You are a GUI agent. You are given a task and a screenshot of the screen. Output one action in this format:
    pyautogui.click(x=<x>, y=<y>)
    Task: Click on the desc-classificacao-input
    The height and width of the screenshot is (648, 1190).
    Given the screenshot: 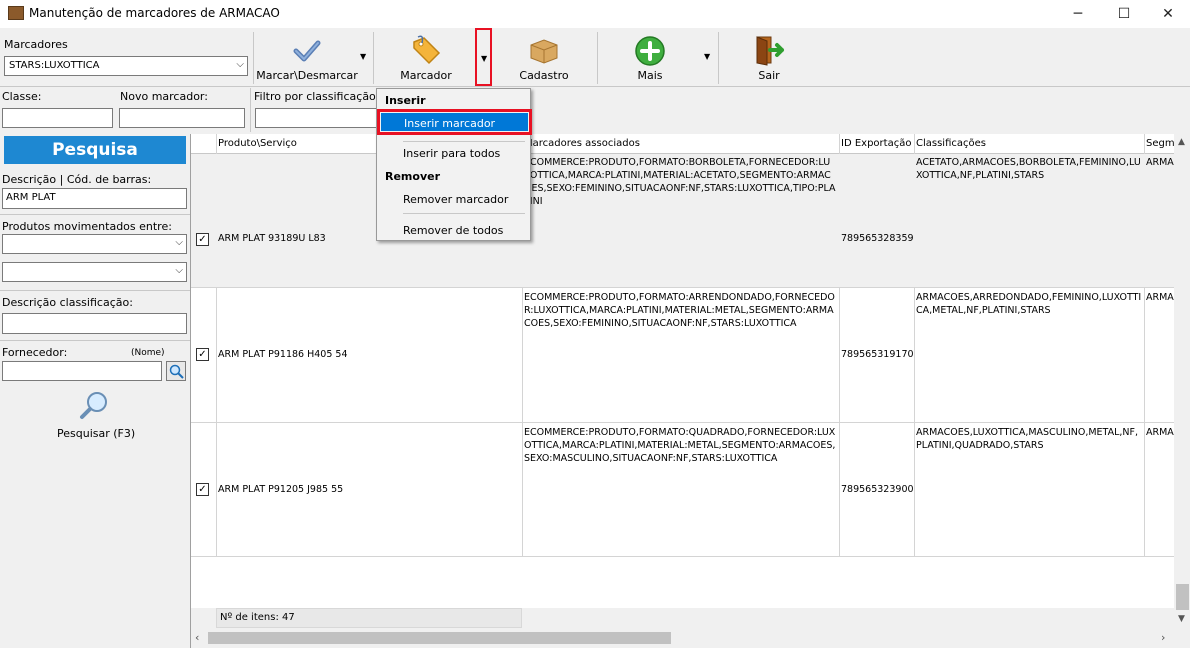 What is the action you would take?
    pyautogui.click(x=94, y=323)
    